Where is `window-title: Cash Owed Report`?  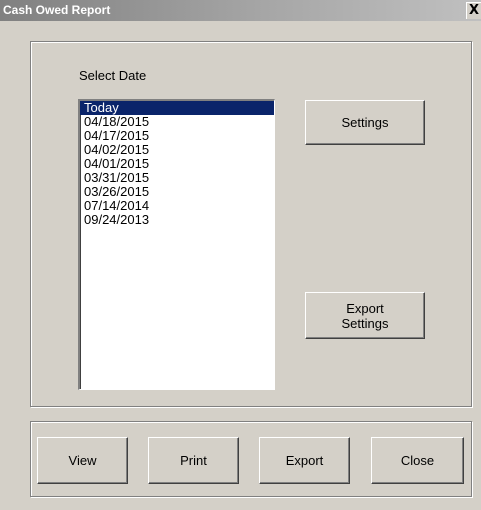
window-title: Cash Owed Report is located at coordinates (57, 10).